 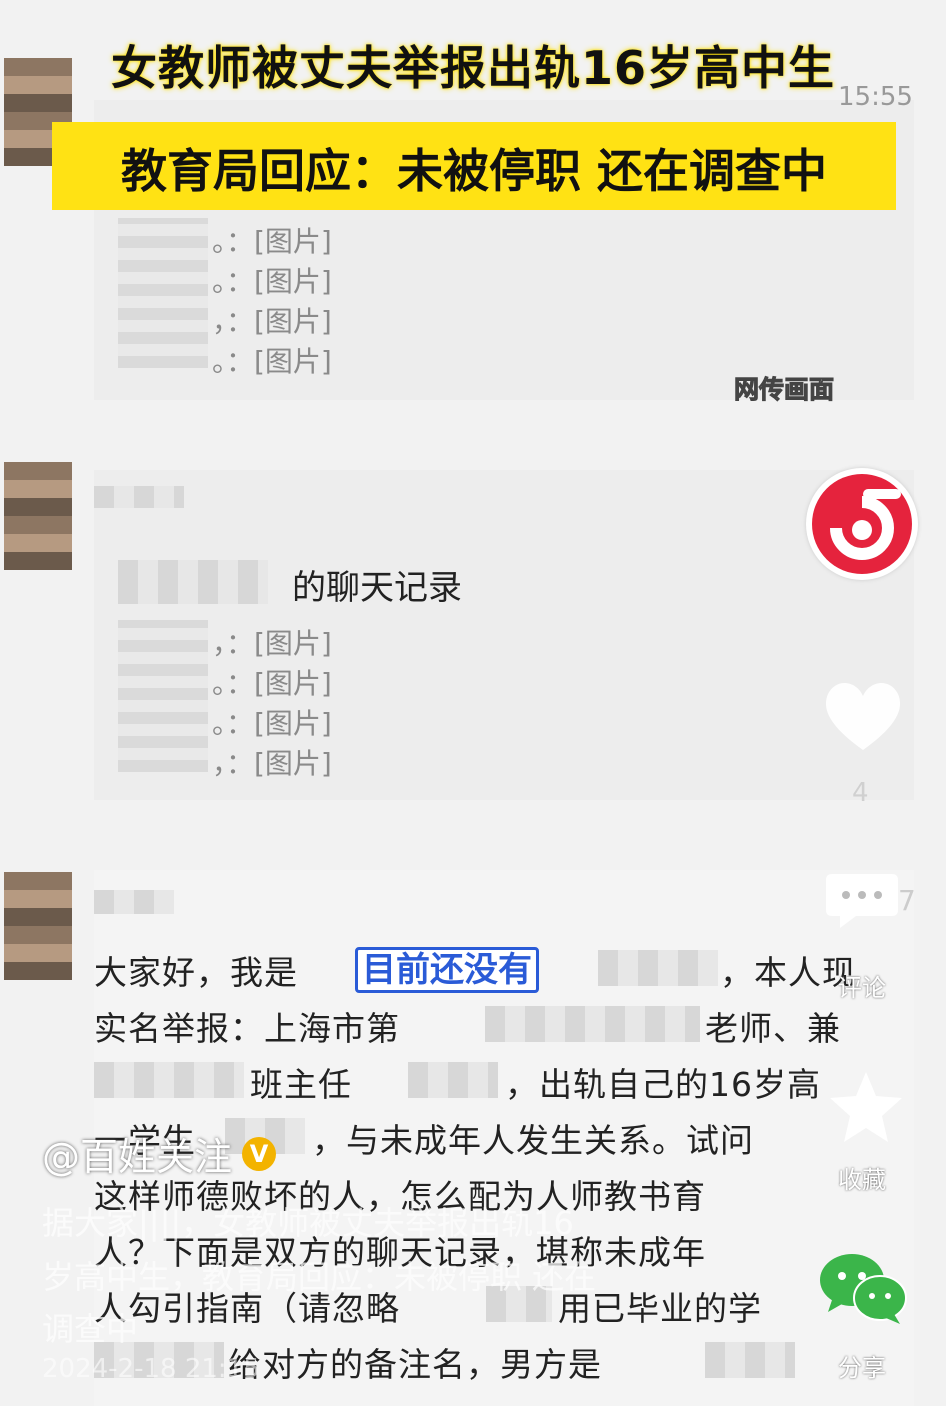 I want to click on like-count: 4, so click(x=860, y=793).